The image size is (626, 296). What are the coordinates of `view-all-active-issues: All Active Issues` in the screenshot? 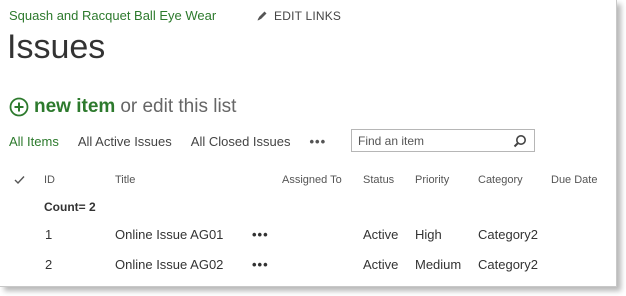 It's located at (125, 141).